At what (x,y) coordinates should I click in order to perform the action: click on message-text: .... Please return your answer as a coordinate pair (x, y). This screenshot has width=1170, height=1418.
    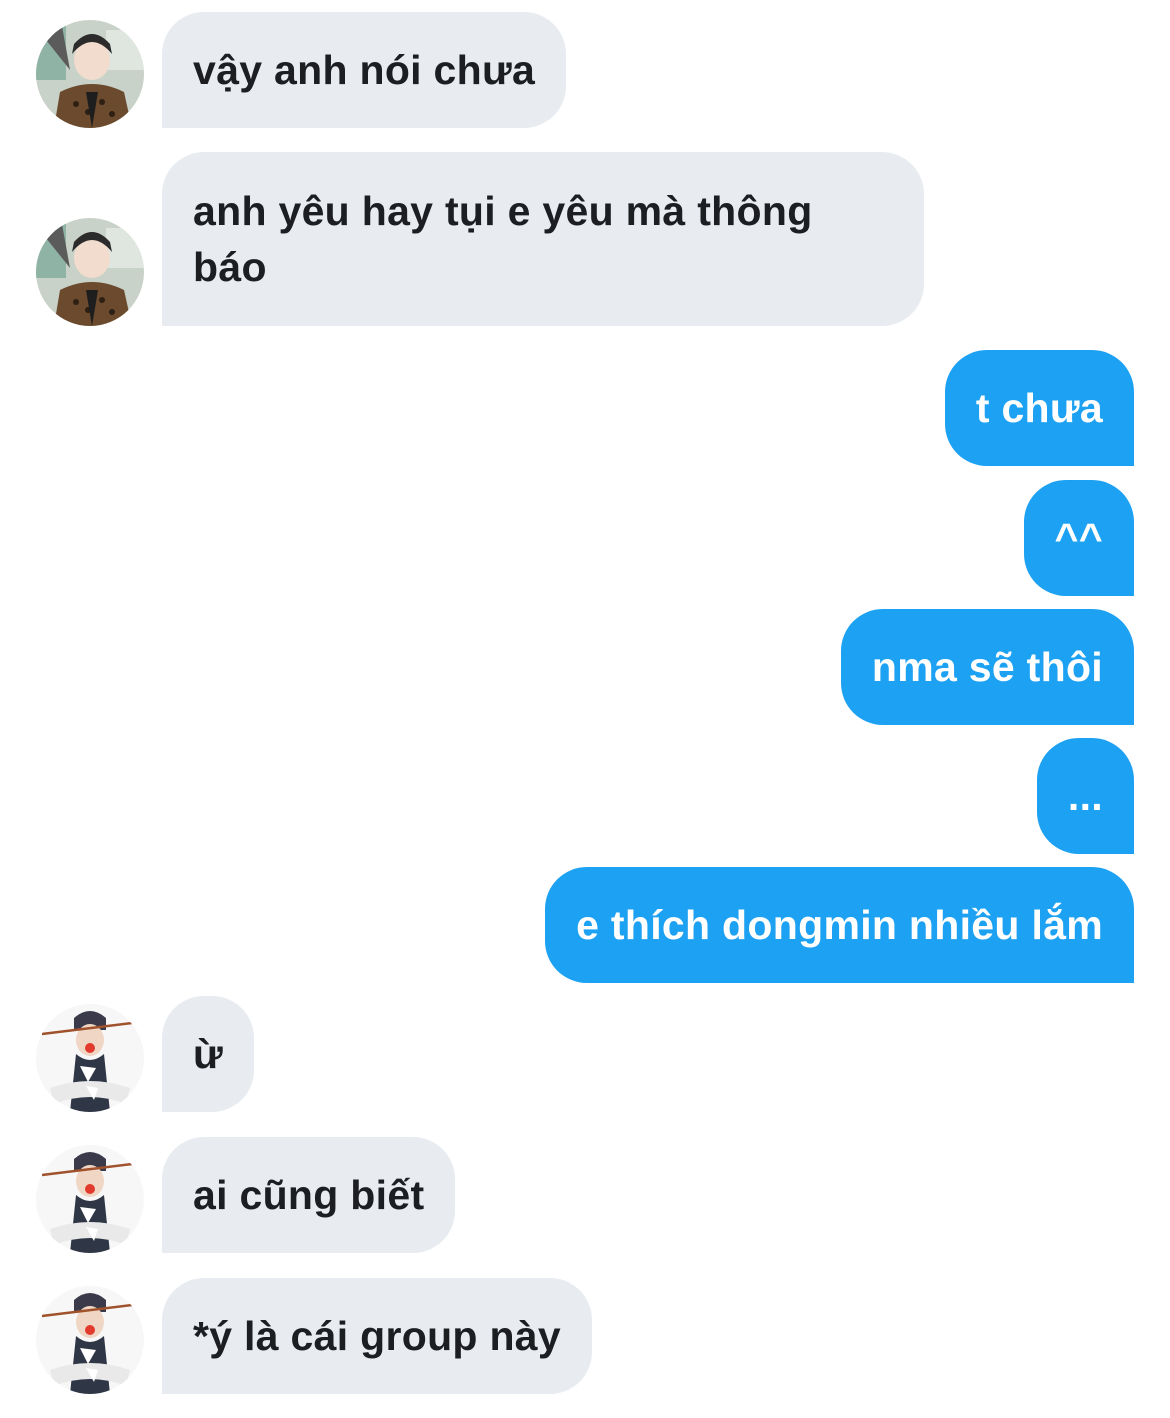
    Looking at the image, I should click on (1085, 796).